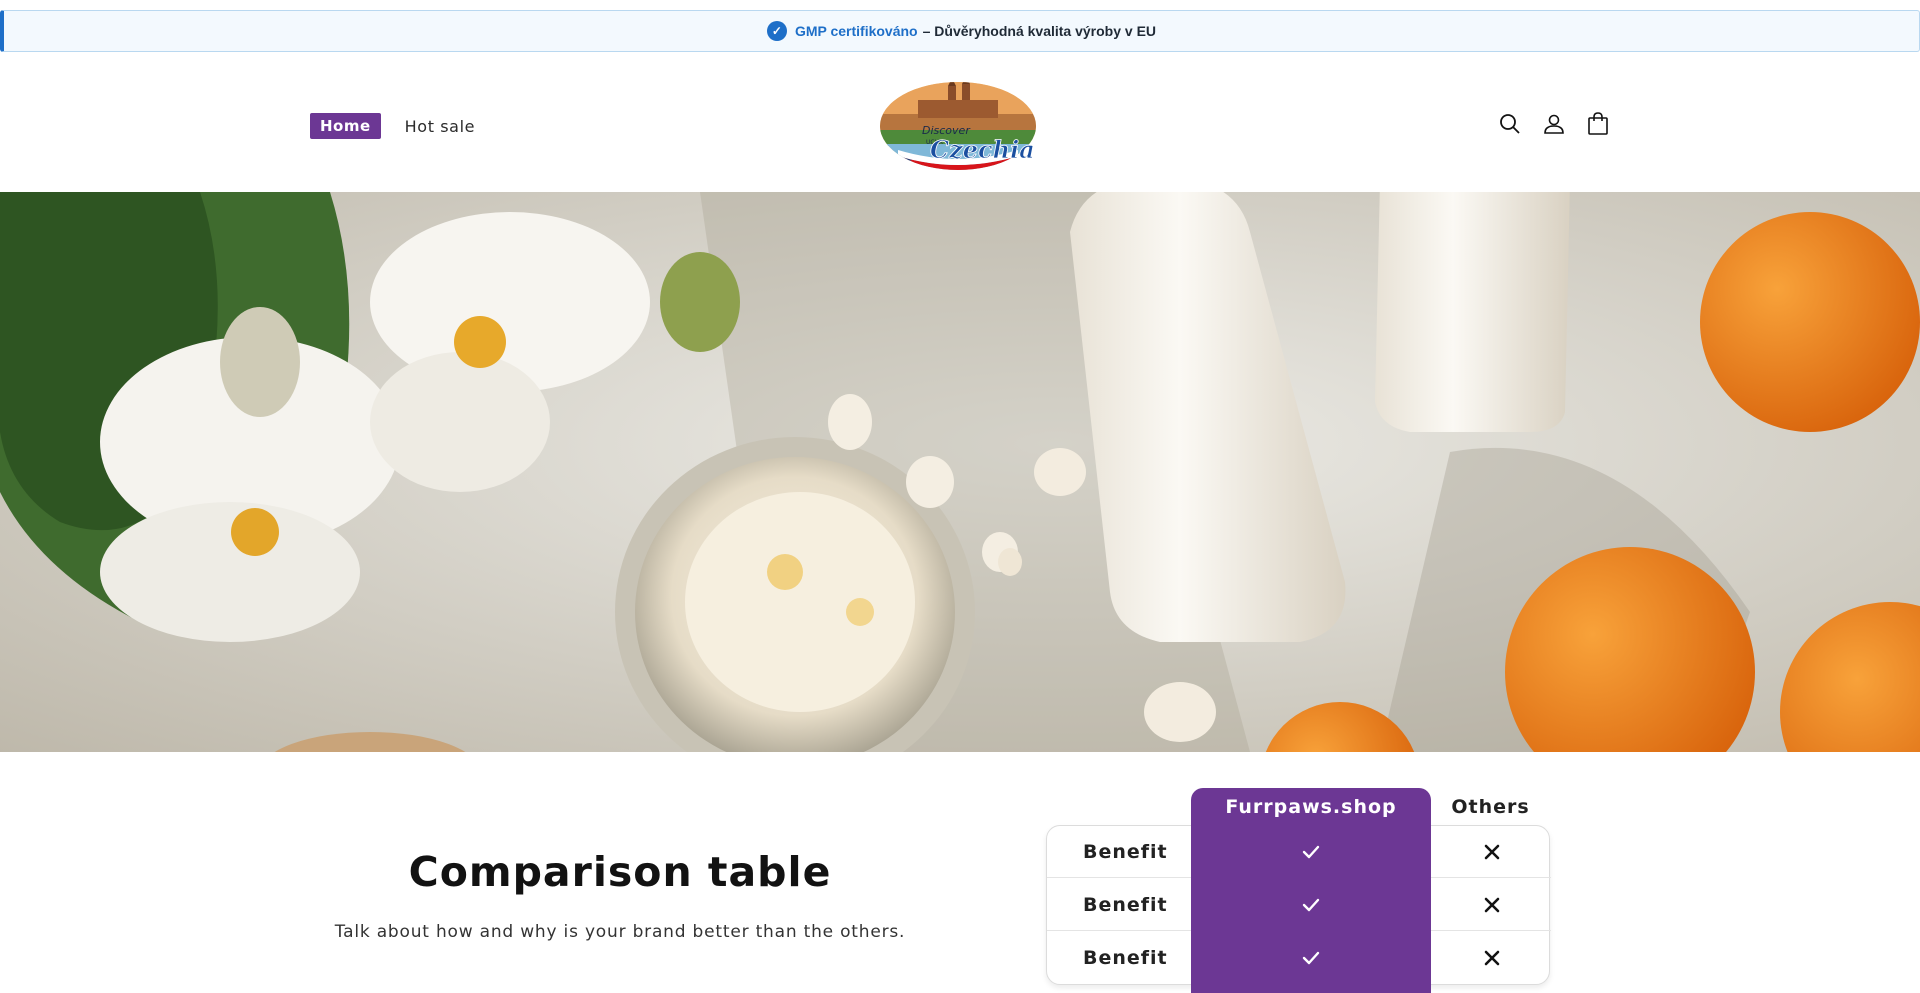 This screenshot has width=1920, height=993. Describe the element at coordinates (620, 872) in the screenshot. I see `comparison-title: Comparison table` at that location.